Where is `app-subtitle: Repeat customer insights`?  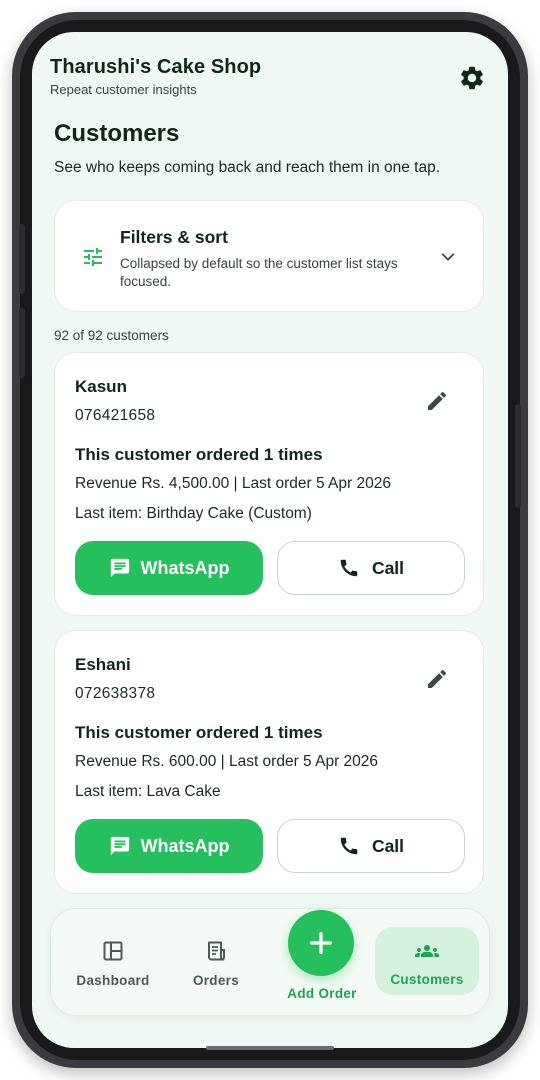 app-subtitle: Repeat customer insights is located at coordinates (123, 89).